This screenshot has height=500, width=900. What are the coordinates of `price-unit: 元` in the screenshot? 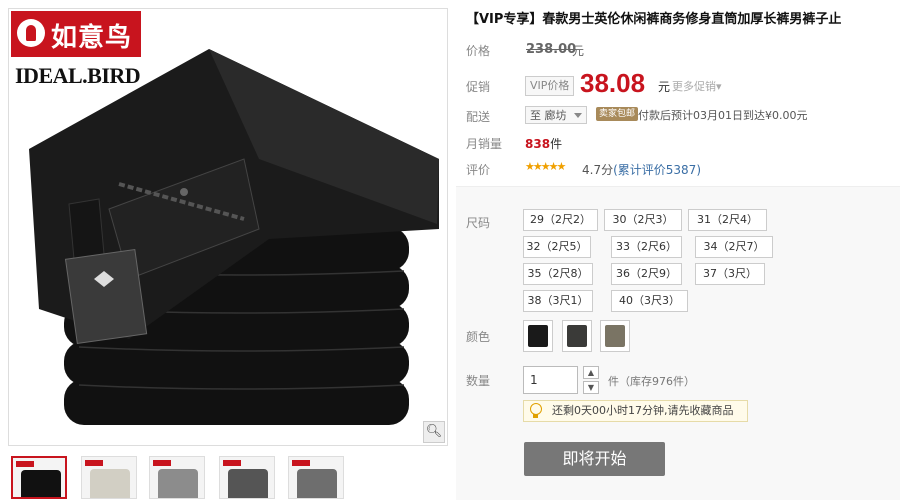 It's located at (664, 87).